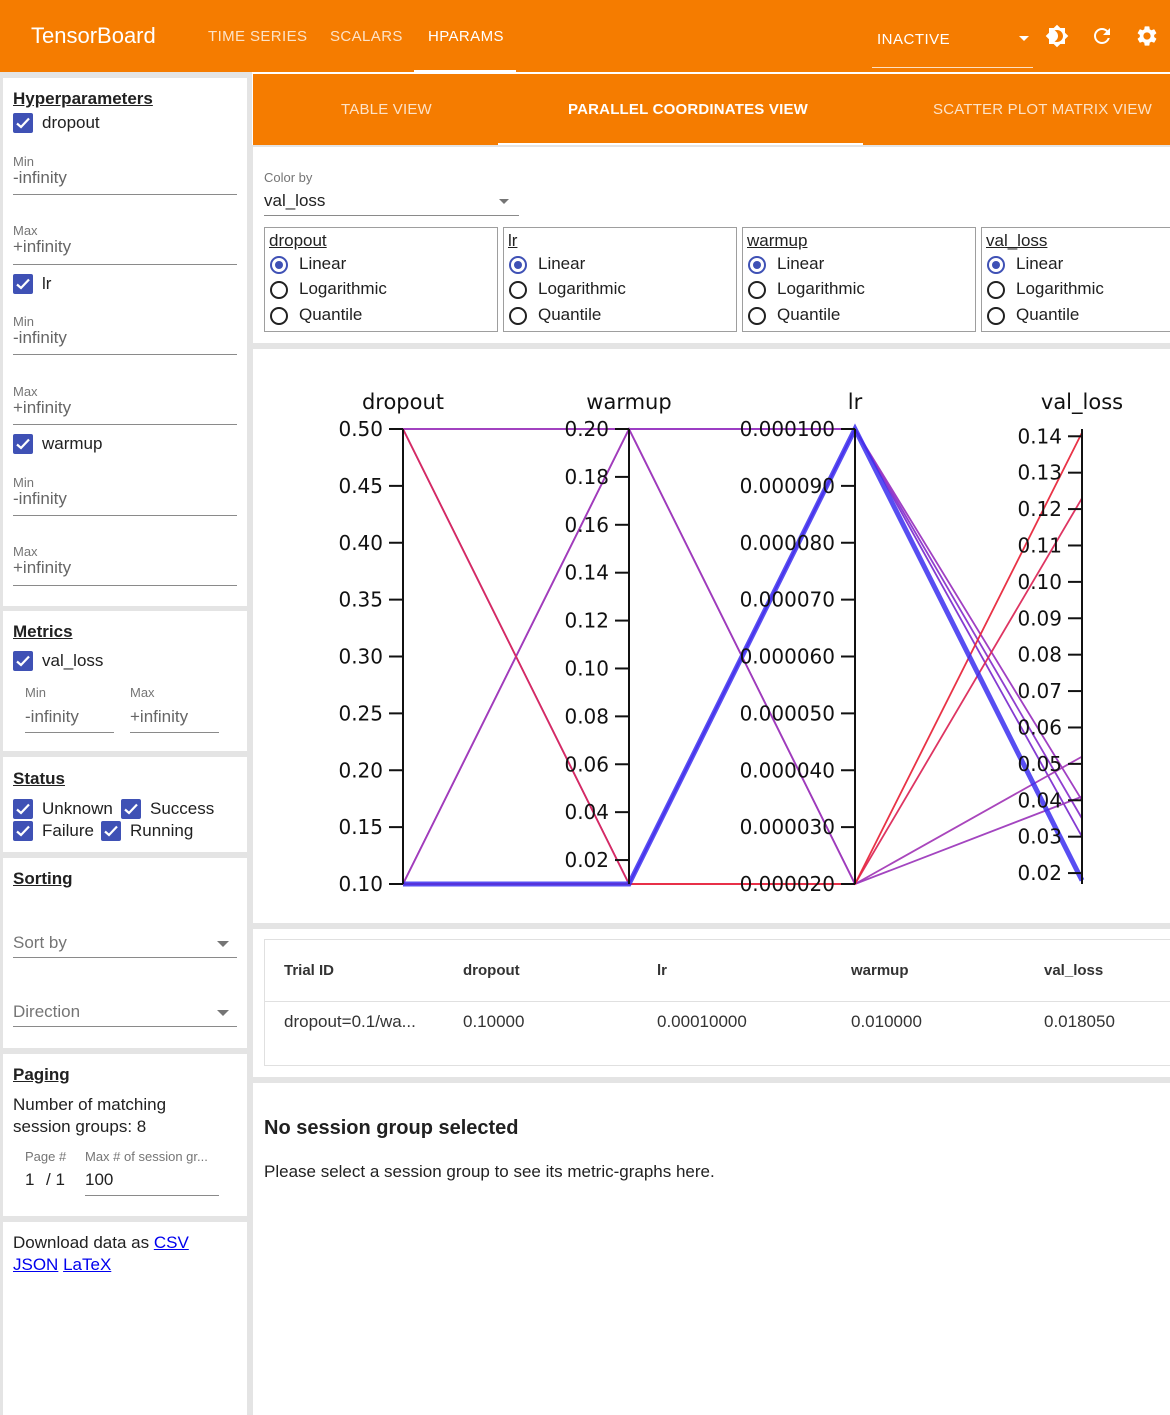  Describe the element at coordinates (111, 831) in the screenshot. I see `status-running-checkbox` at that location.